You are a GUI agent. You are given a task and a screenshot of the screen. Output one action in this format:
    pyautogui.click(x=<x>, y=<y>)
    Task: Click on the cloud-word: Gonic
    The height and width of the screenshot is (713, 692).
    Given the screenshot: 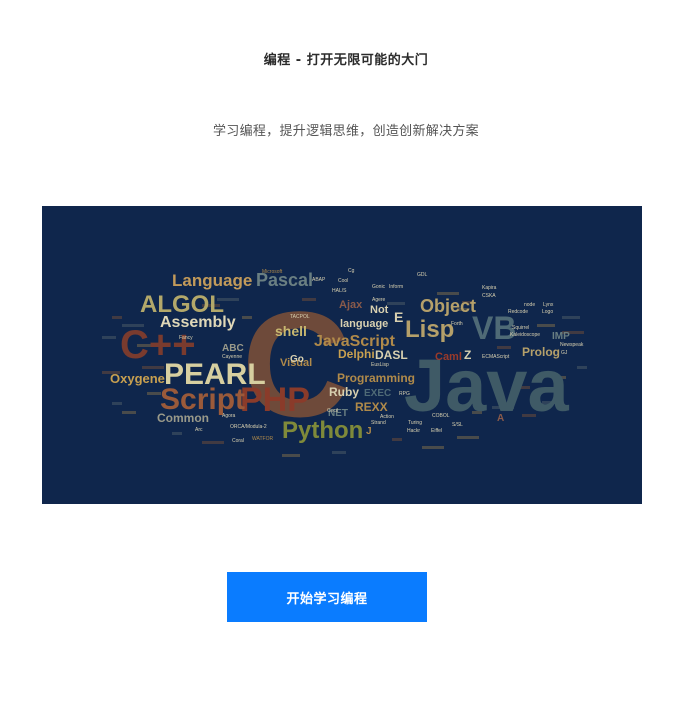 What is the action you would take?
    pyautogui.click(x=379, y=287)
    